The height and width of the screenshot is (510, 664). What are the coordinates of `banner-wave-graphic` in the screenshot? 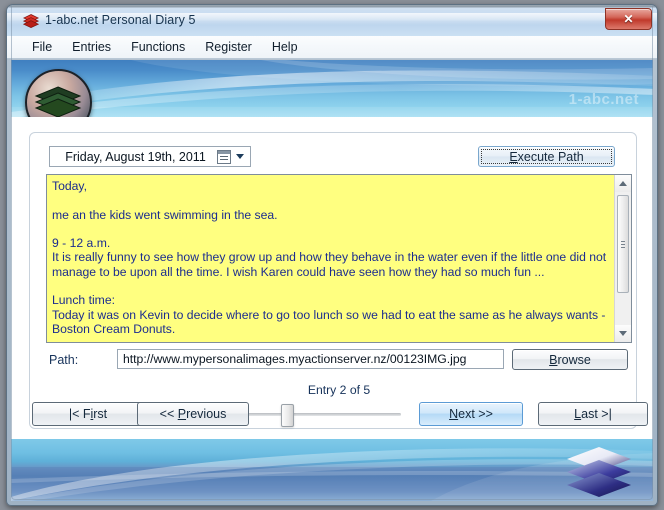 It's located at (332, 88).